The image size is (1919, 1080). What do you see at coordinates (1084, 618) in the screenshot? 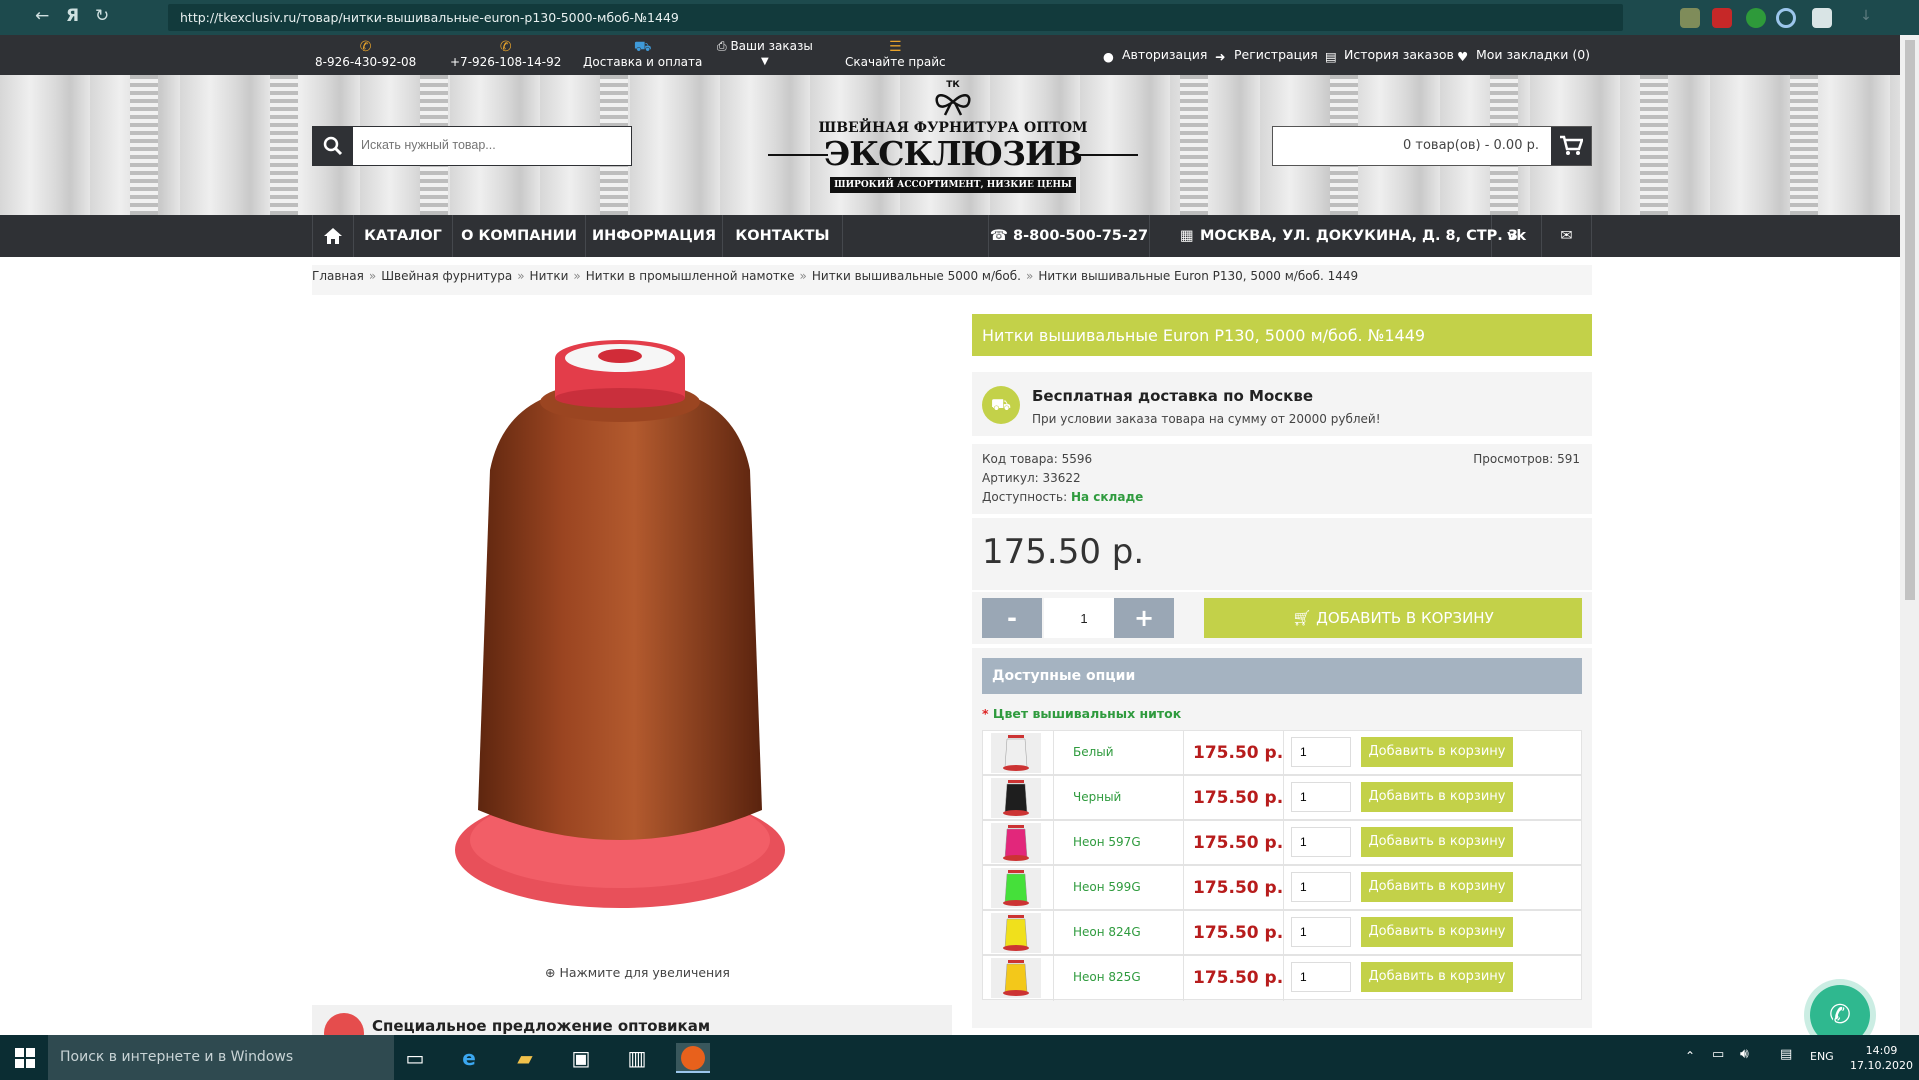
I see `quantity-input` at bounding box center [1084, 618].